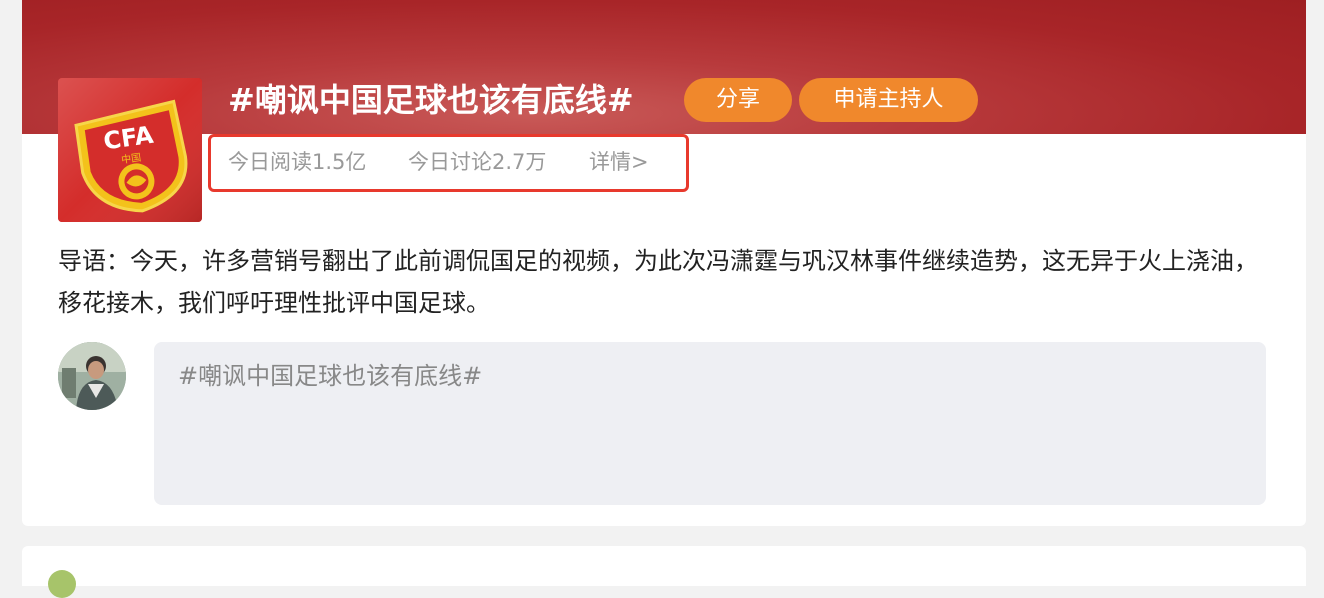  Describe the element at coordinates (62, 584) in the screenshot. I see `next-card-avatar` at that location.